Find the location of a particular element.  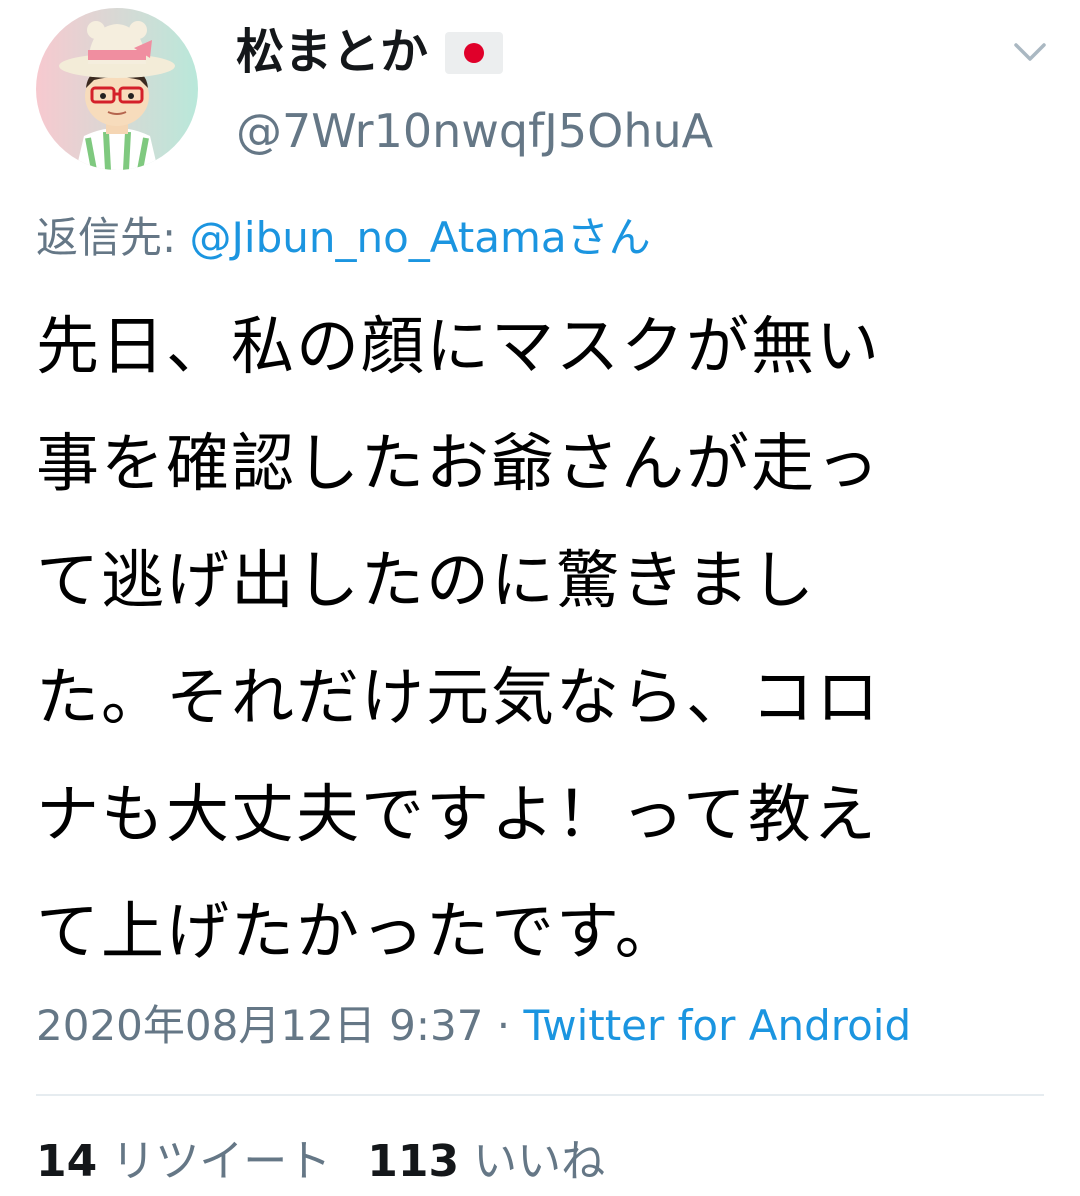

flag-sun is located at coordinates (474, 53).